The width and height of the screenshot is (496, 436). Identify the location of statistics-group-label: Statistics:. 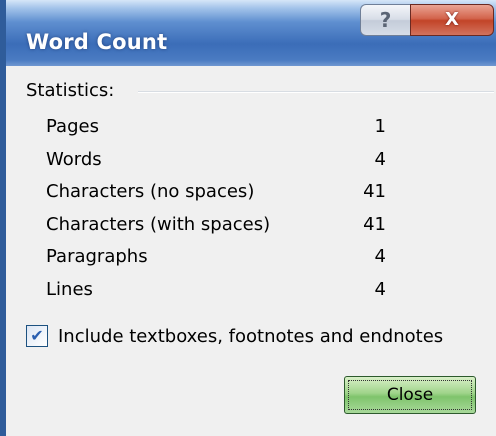
(70, 90).